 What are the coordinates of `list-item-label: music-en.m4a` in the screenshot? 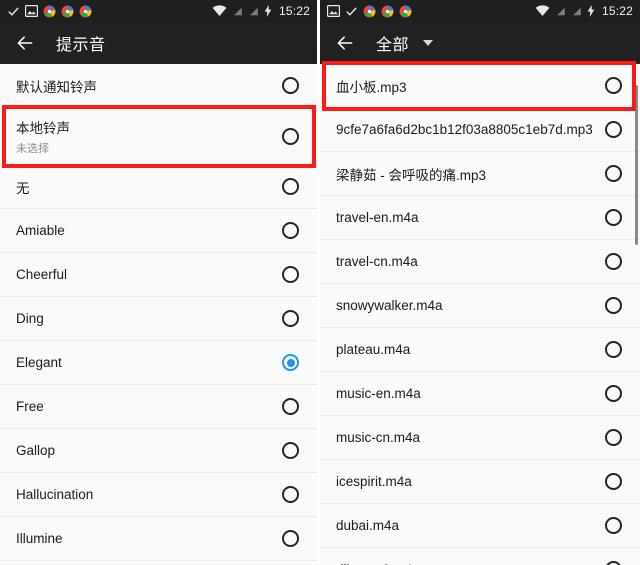 It's located at (378, 393).